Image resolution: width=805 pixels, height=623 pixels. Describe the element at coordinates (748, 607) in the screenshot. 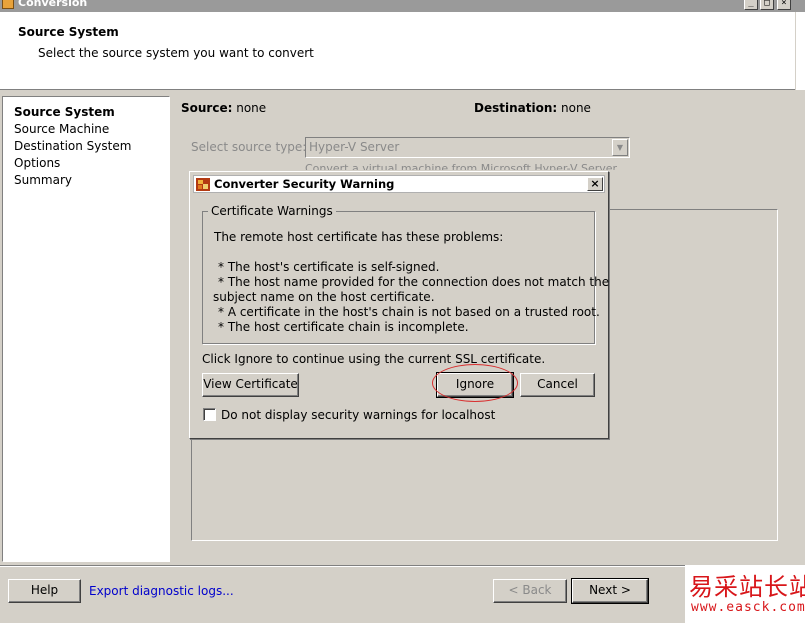

I see `watermark-url: www.easck.com` at that location.